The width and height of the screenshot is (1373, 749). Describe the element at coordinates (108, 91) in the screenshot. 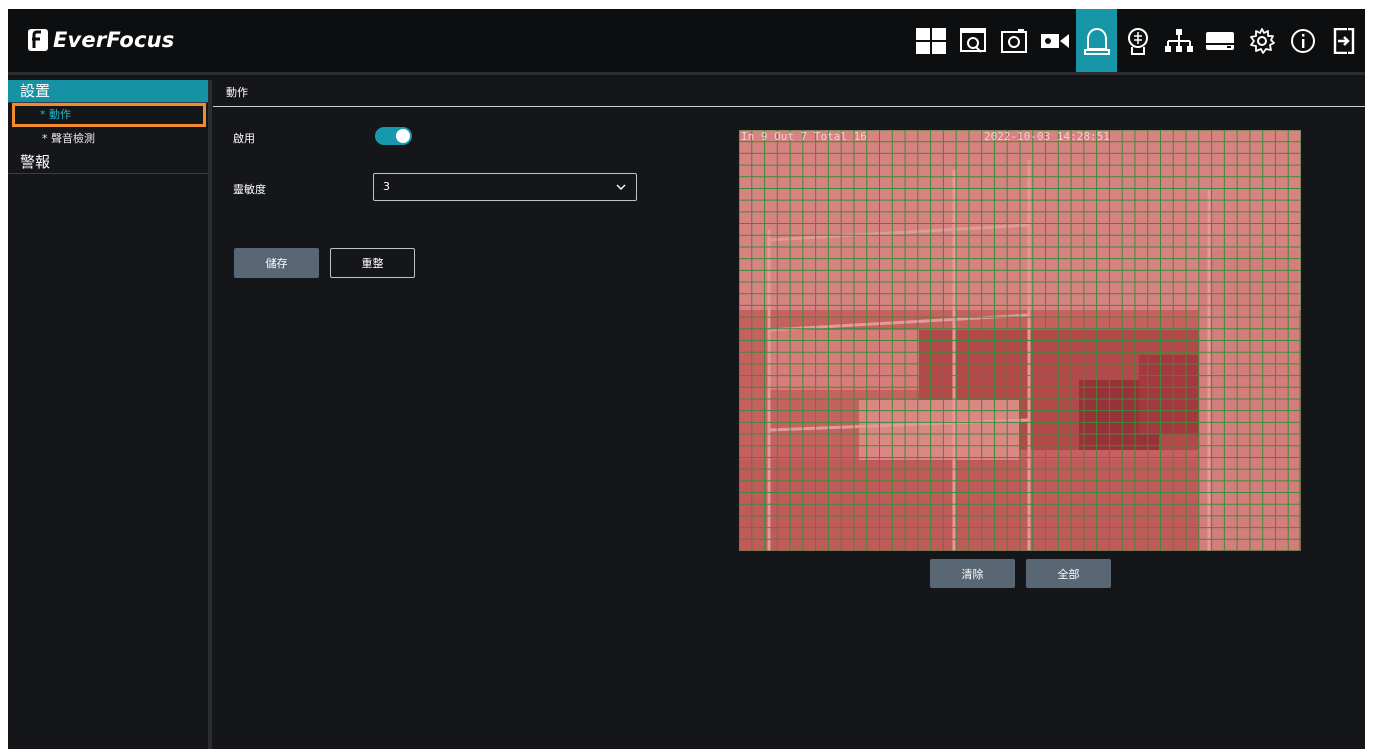

I see `sidebar-group-setup: 設置` at that location.